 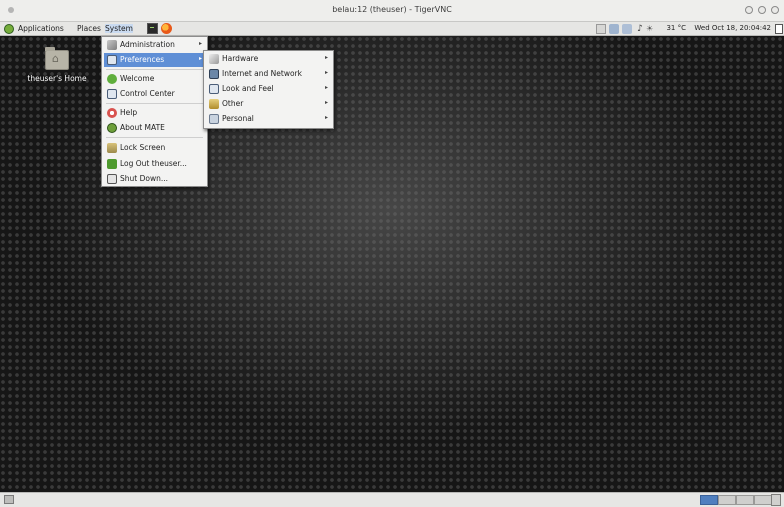 What do you see at coordinates (775, 10) in the screenshot?
I see `close-button` at bounding box center [775, 10].